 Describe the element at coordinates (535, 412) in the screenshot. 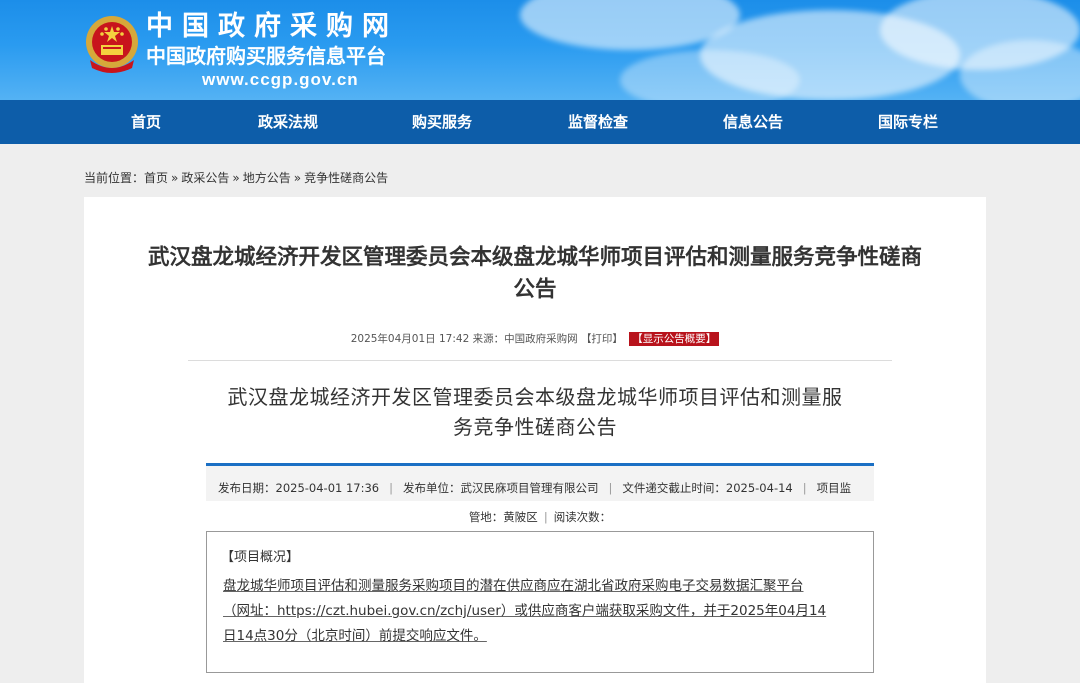

I see `article-subtitle: 武汉盘龙城经济开发区管理委员会本级盘龙城华师项目评估和测量服 务竞争性磋商公告` at that location.